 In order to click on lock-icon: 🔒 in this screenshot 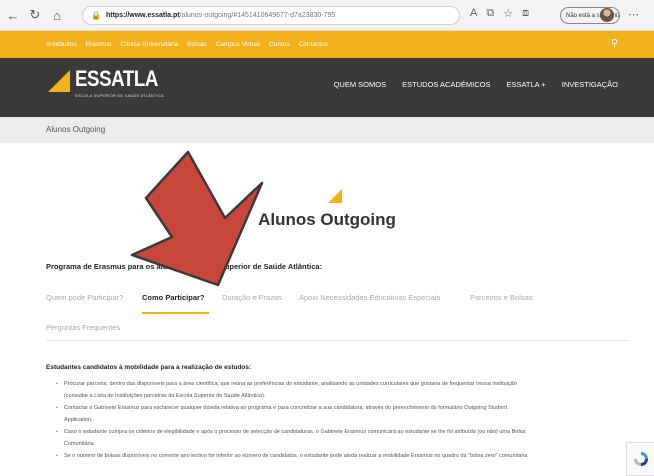, I will do `click(96, 15)`.